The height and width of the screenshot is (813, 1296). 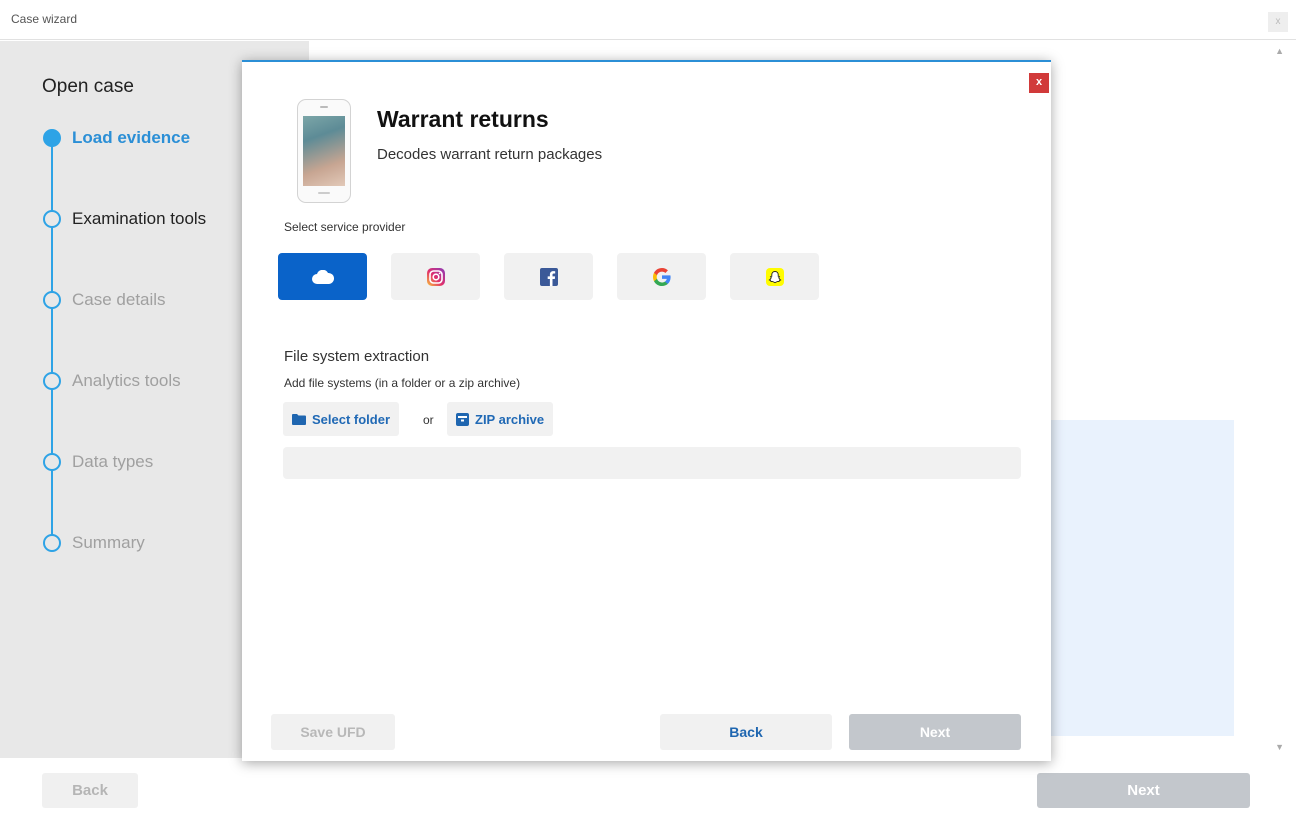 I want to click on zip-archive-label: ZIP archive, so click(x=510, y=419).